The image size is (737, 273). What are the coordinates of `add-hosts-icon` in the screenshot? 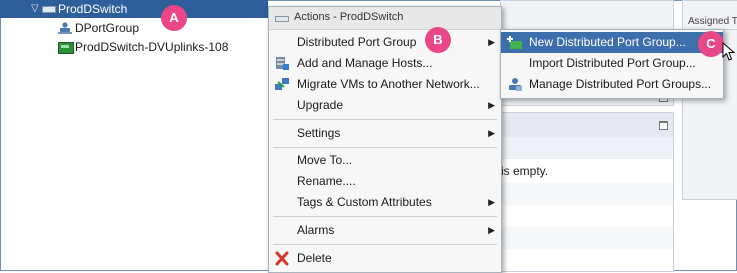 It's located at (282, 63).